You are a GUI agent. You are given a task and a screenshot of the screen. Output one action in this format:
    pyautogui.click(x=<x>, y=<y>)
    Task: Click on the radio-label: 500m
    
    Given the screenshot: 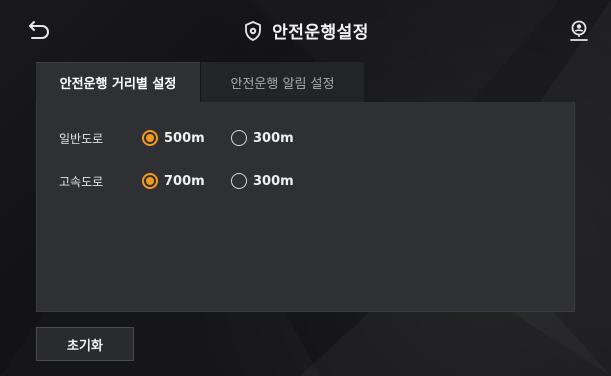 What is the action you would take?
    pyautogui.click(x=184, y=138)
    